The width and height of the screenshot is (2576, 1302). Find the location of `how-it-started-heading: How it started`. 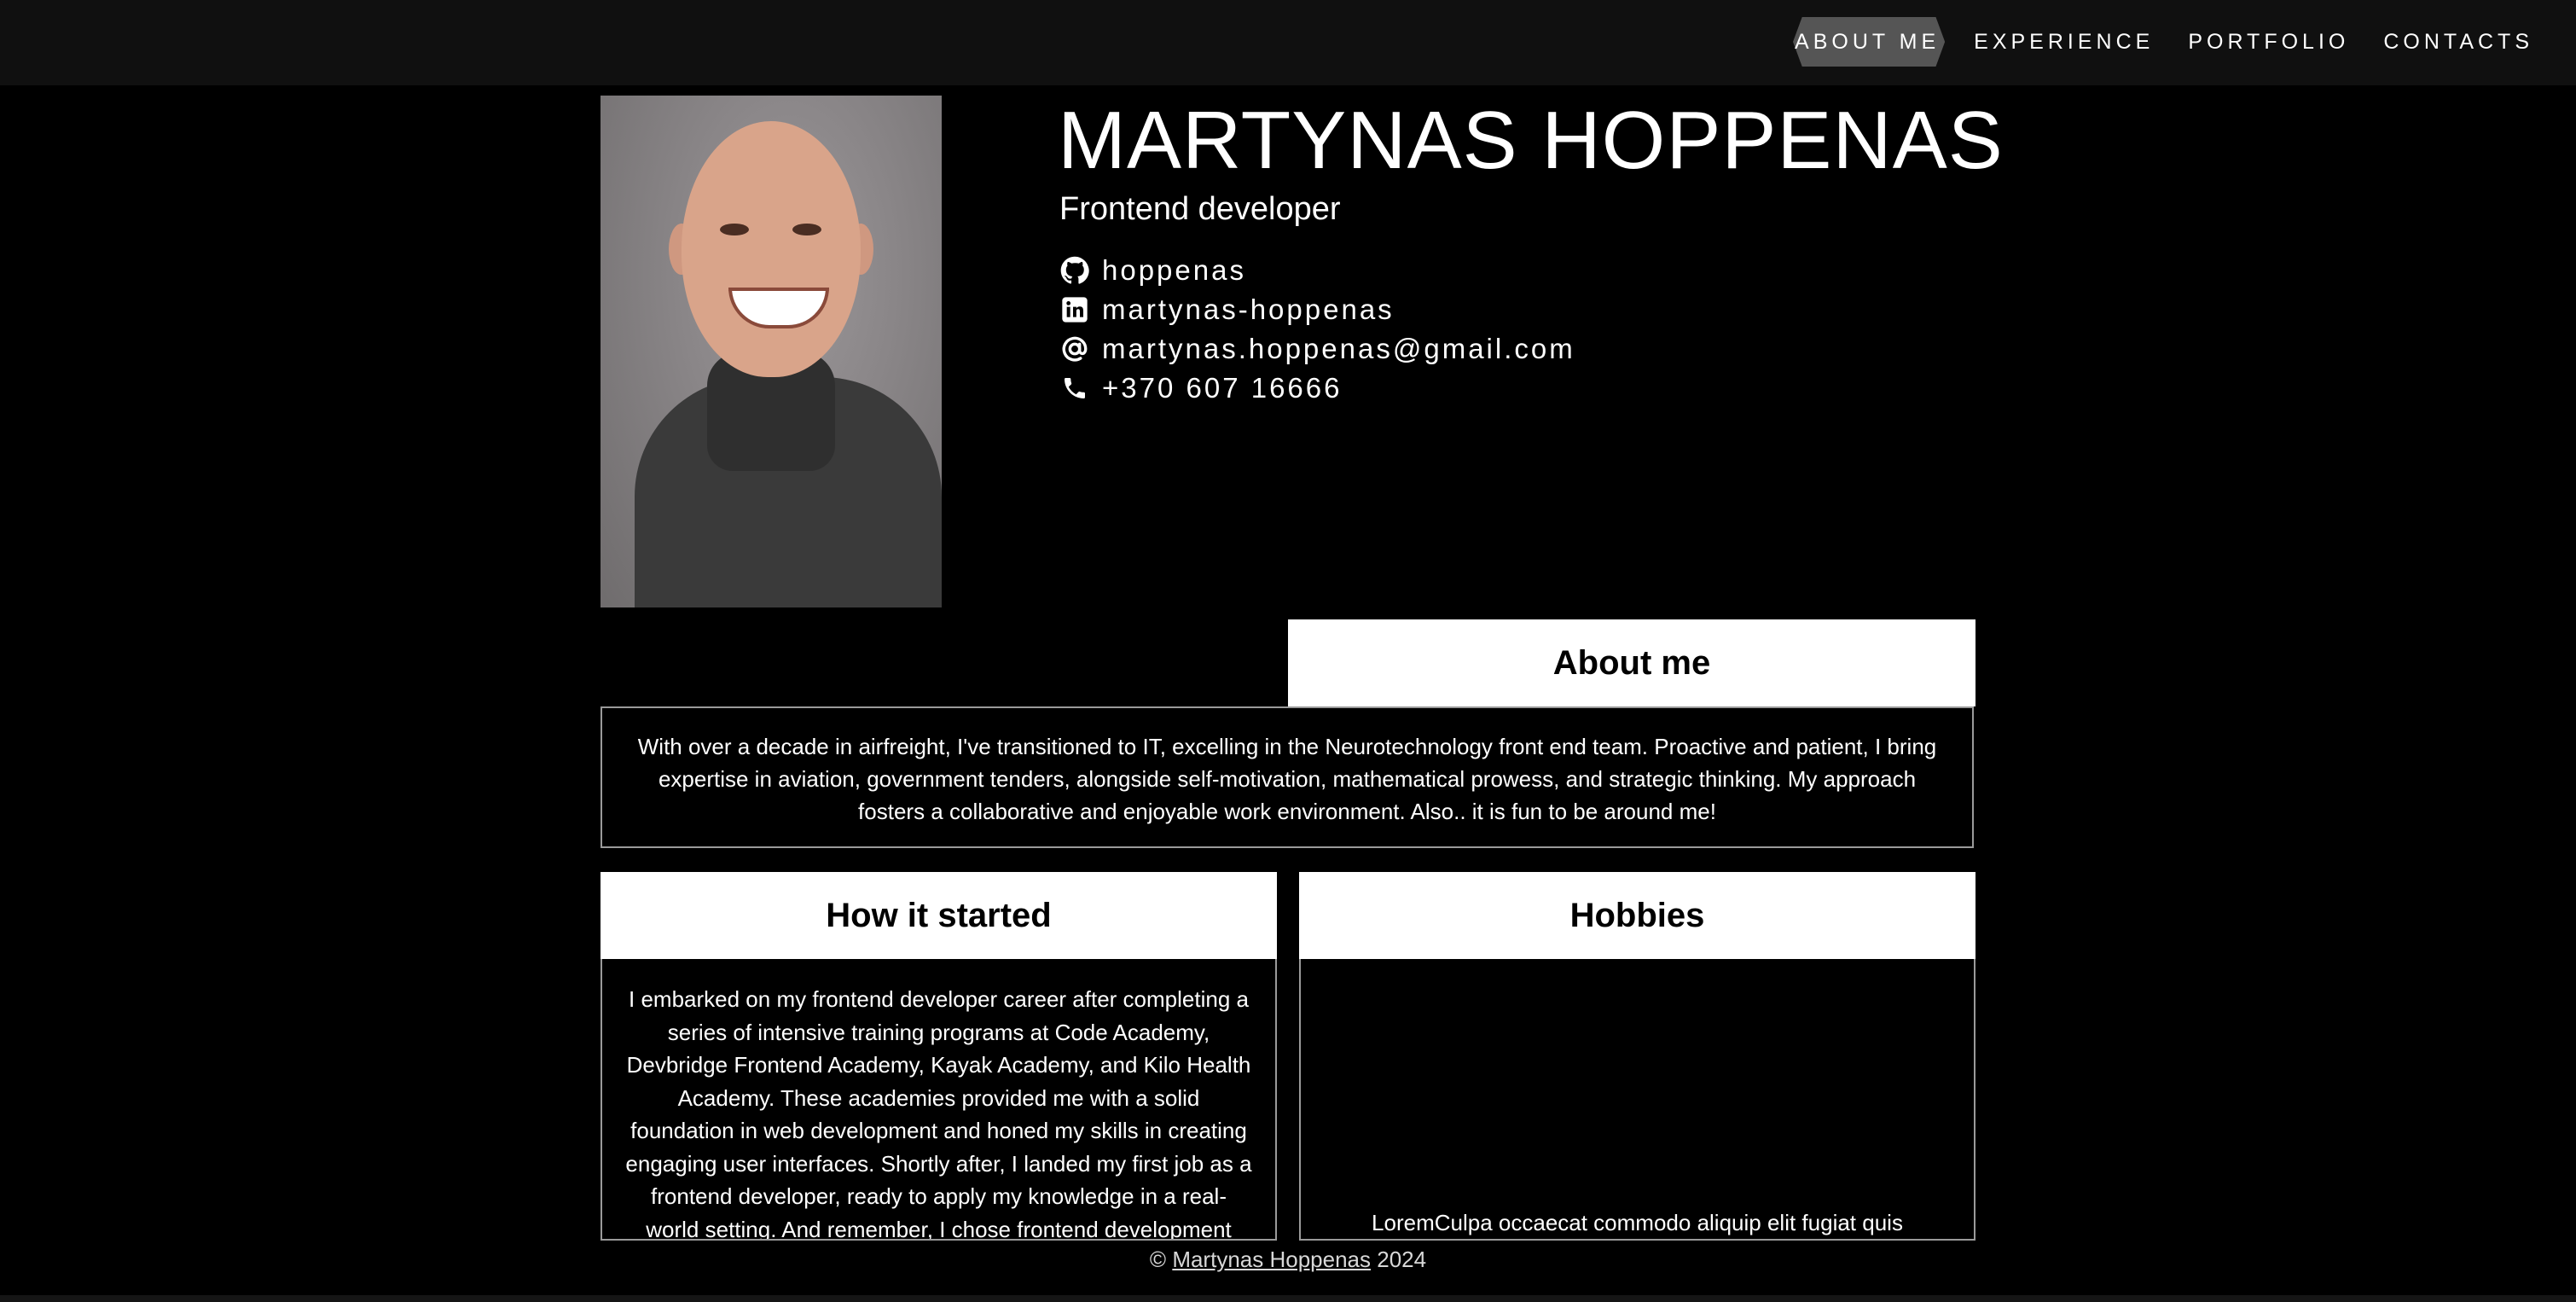

how-it-started-heading: How it started is located at coordinates (938, 915).